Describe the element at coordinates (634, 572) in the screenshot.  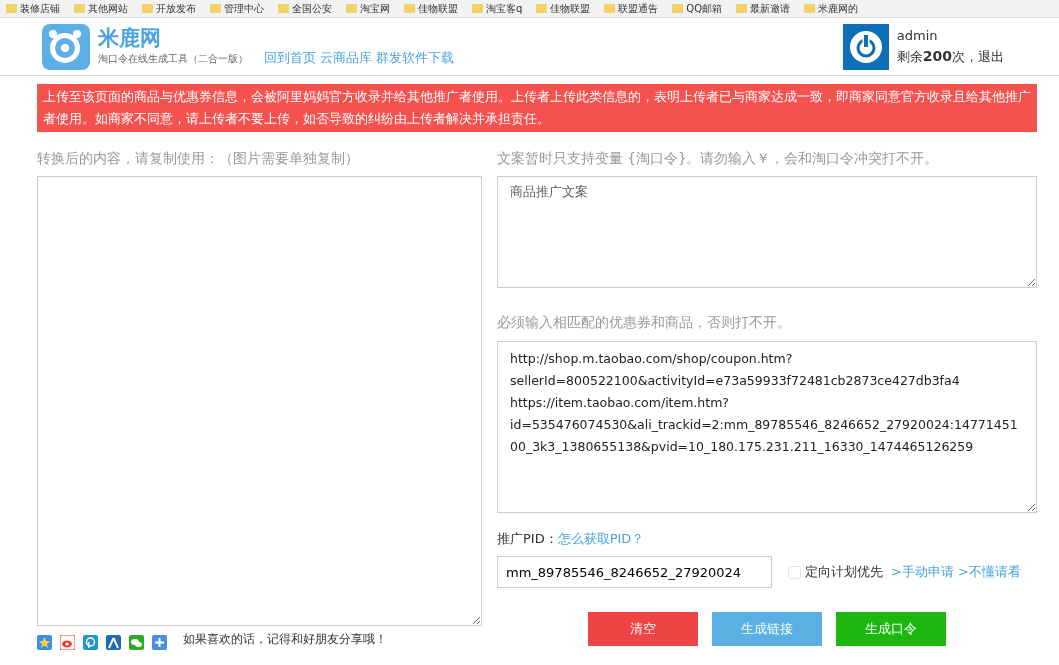
I see `pid-field: mm_89785546_8246652_27920024` at that location.